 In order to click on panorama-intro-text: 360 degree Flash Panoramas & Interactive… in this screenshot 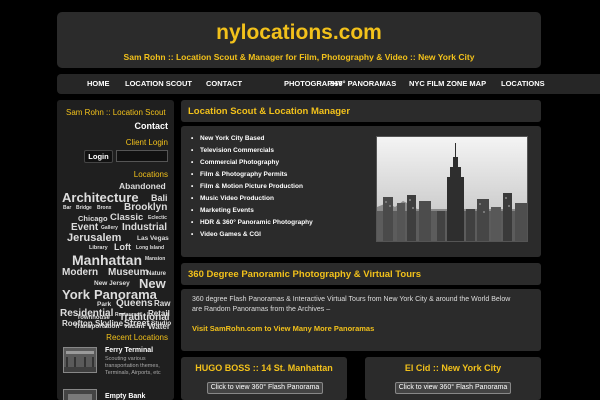, I will do `click(351, 304)`.